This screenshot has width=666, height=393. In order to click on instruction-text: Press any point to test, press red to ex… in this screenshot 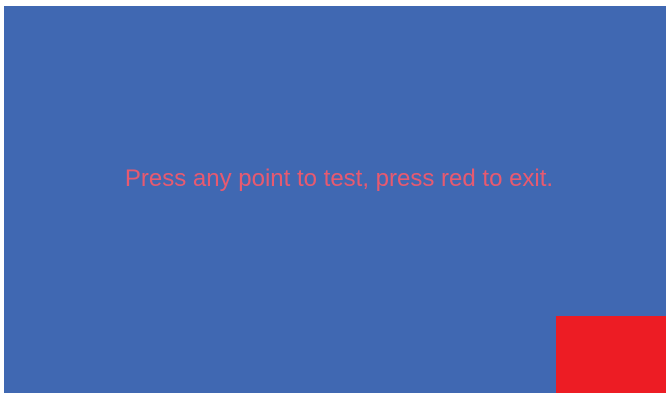, I will do `click(339, 178)`.